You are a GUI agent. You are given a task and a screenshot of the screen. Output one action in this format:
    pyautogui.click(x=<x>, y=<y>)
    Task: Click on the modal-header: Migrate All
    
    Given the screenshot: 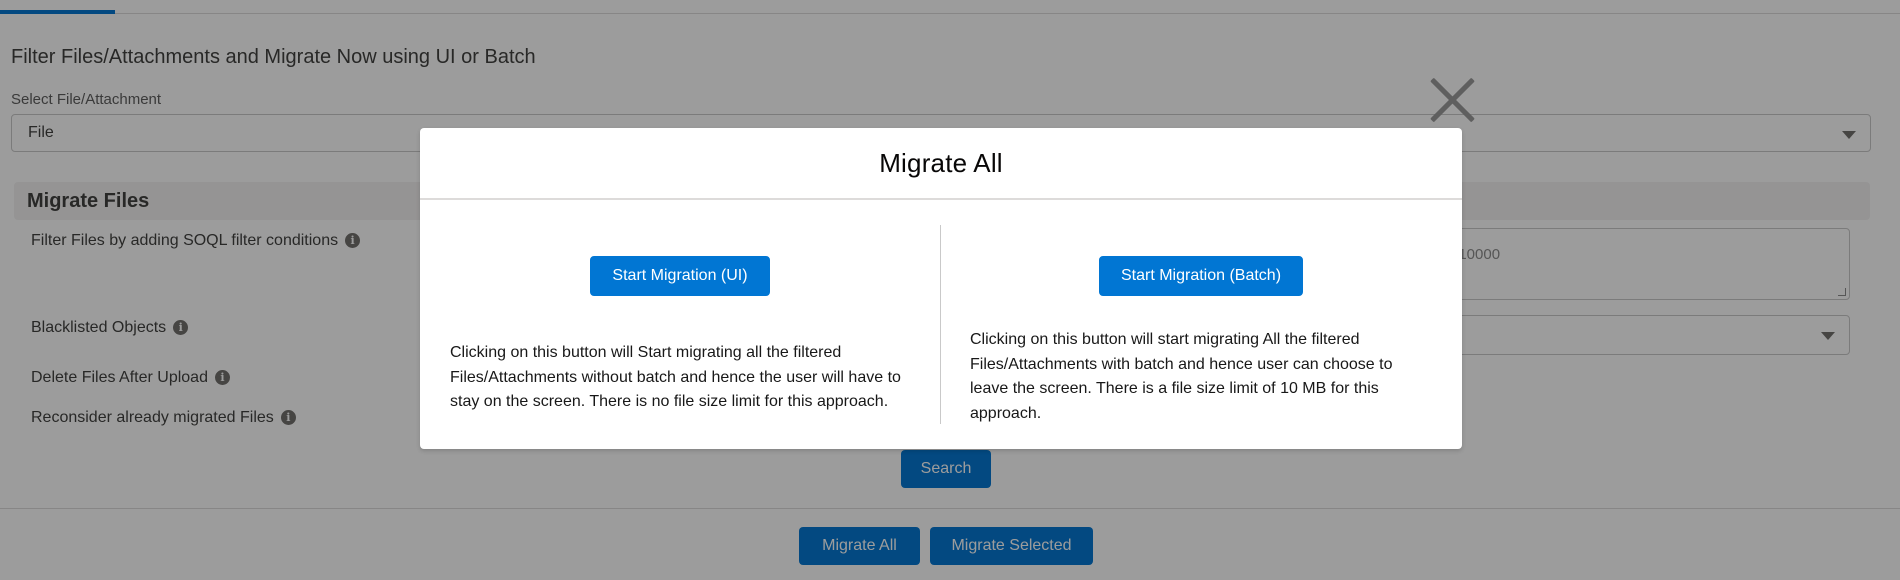 What is the action you would take?
    pyautogui.click(x=941, y=164)
    